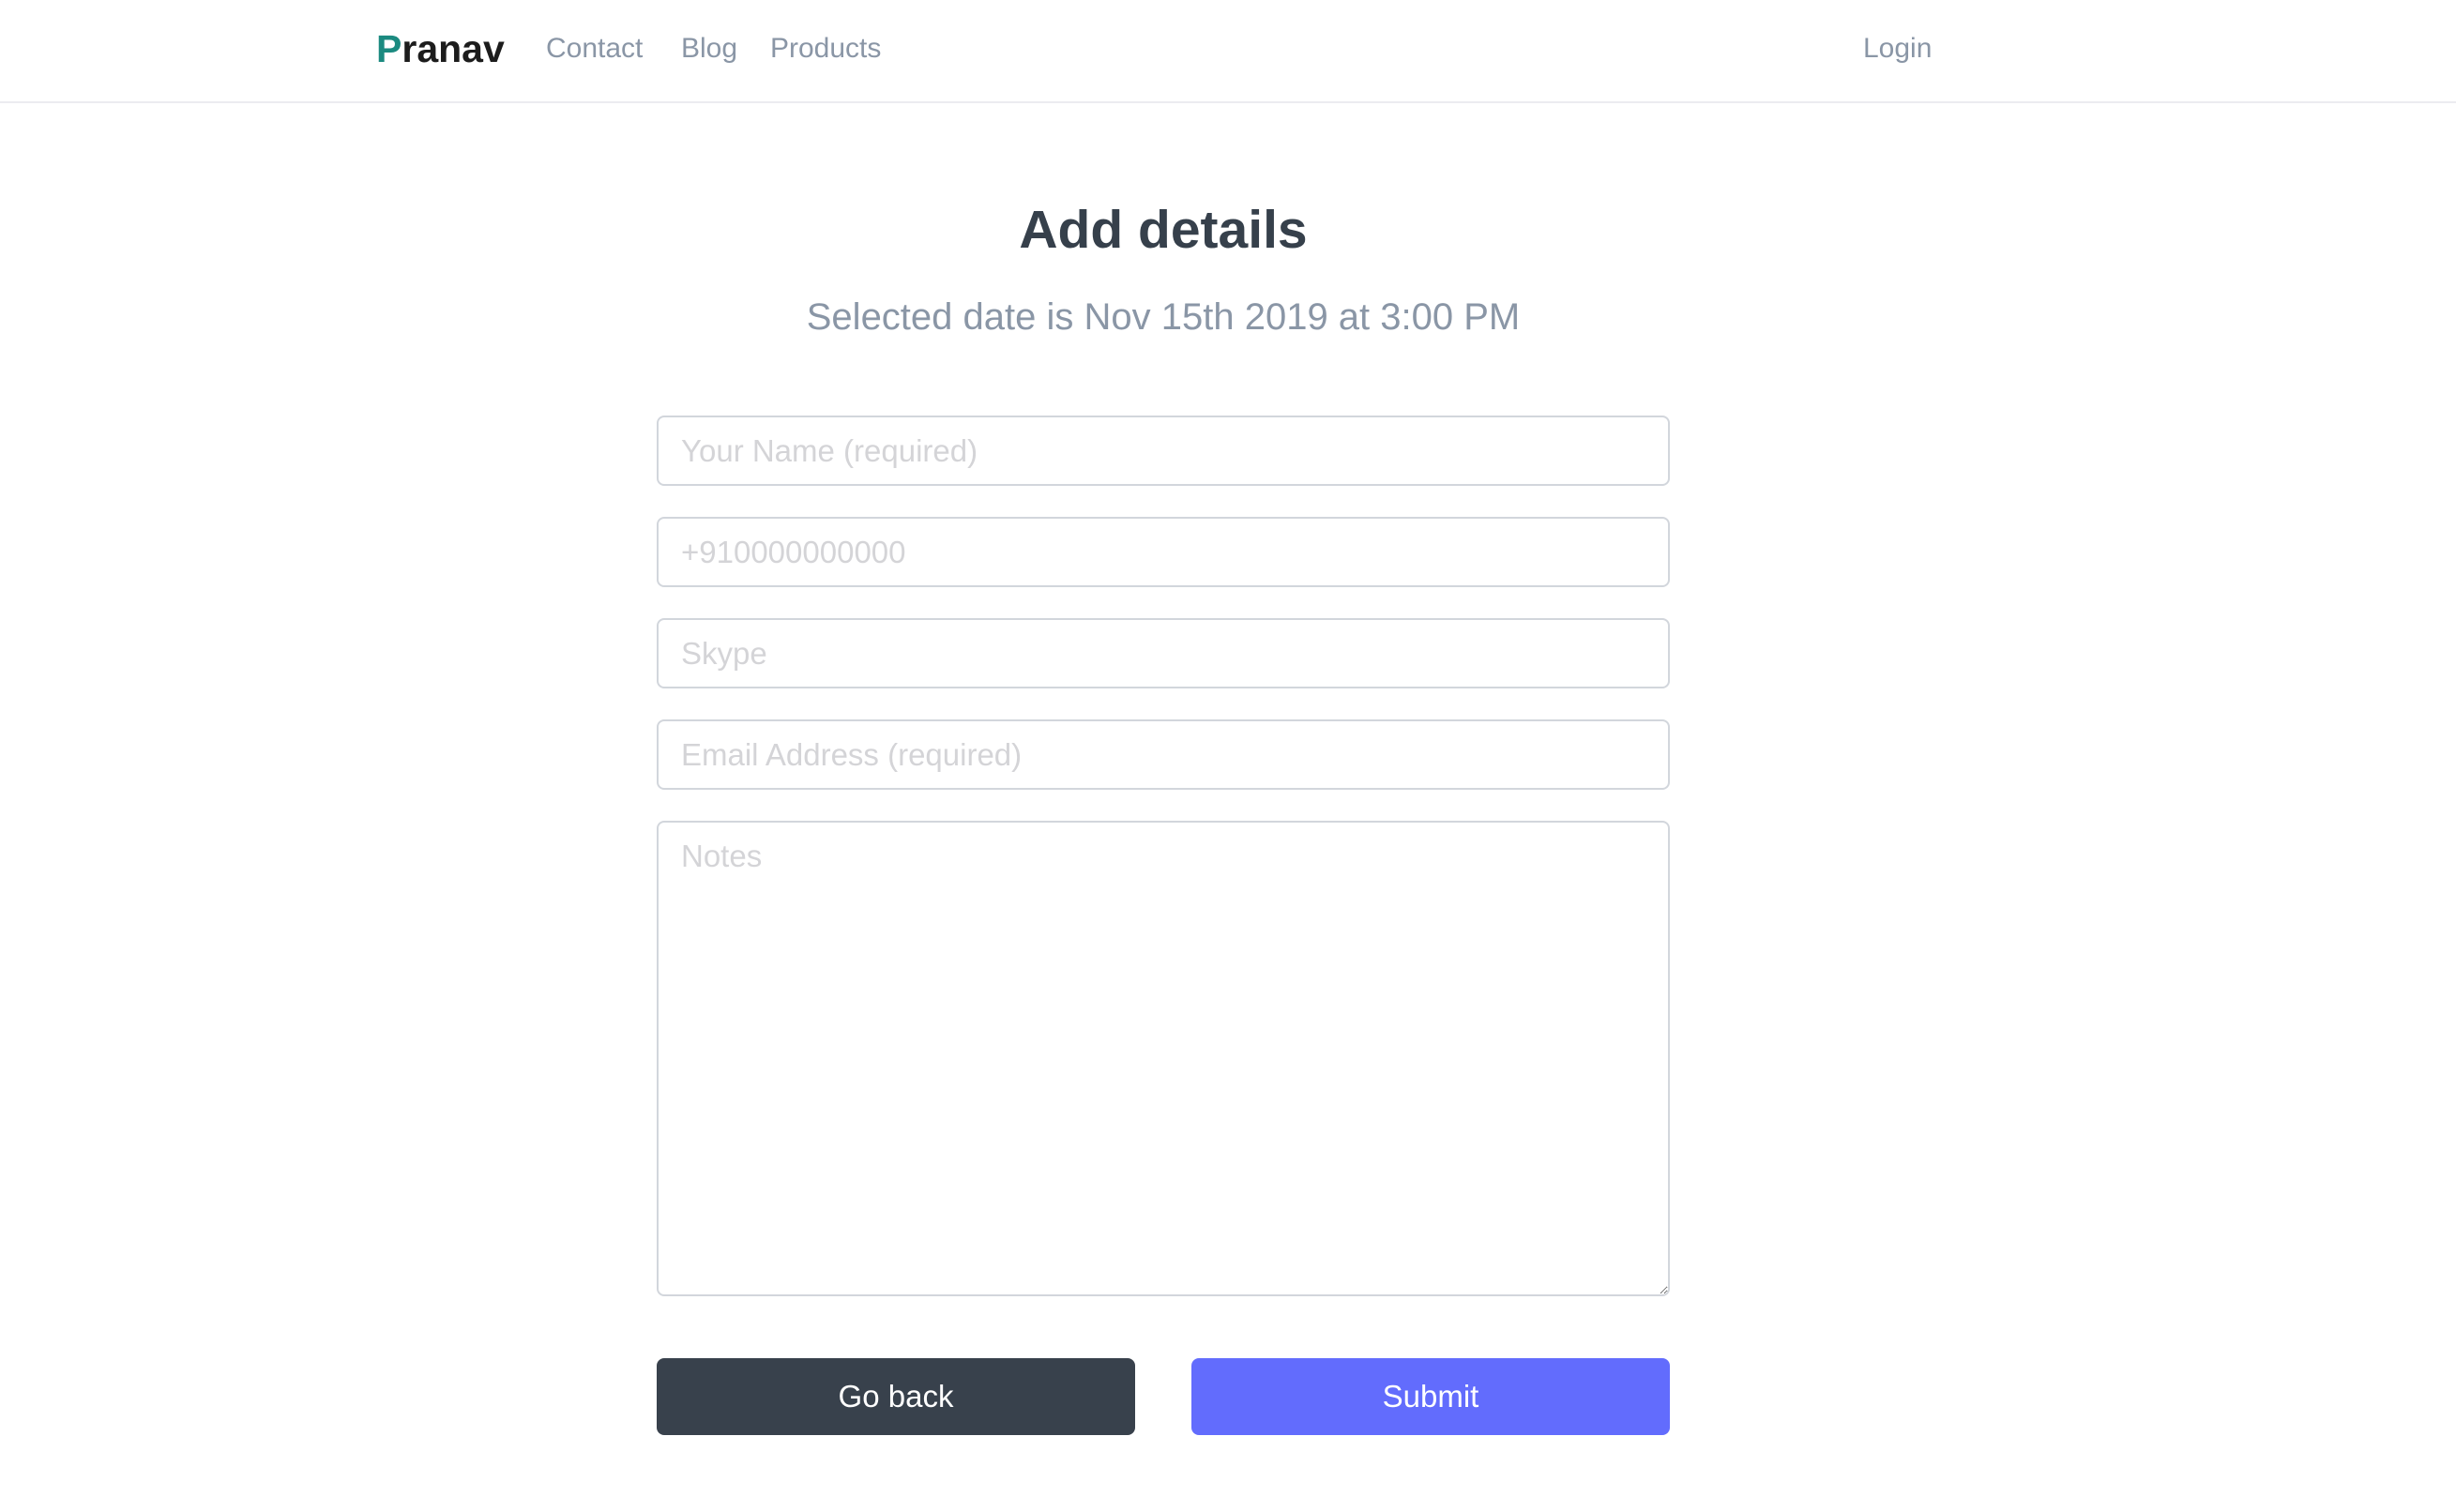  Describe the element at coordinates (1430, 1396) in the screenshot. I see `submit-button: Submit` at that location.